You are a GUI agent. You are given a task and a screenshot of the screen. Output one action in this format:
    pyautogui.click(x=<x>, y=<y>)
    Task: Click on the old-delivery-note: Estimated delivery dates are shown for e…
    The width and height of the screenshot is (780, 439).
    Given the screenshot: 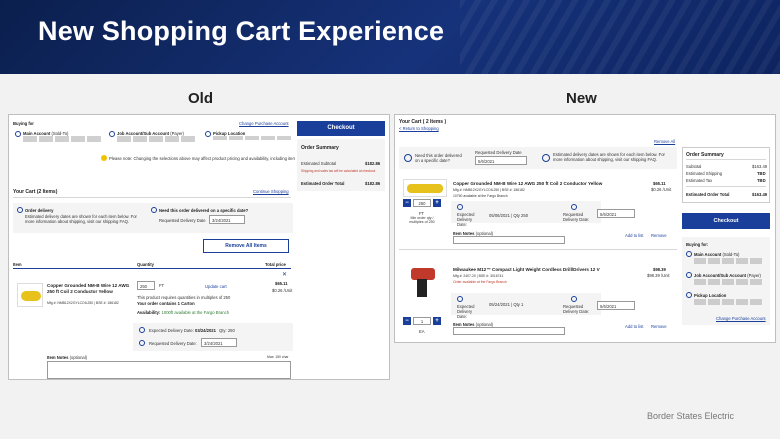 What is the action you would take?
    pyautogui.click(x=81, y=219)
    